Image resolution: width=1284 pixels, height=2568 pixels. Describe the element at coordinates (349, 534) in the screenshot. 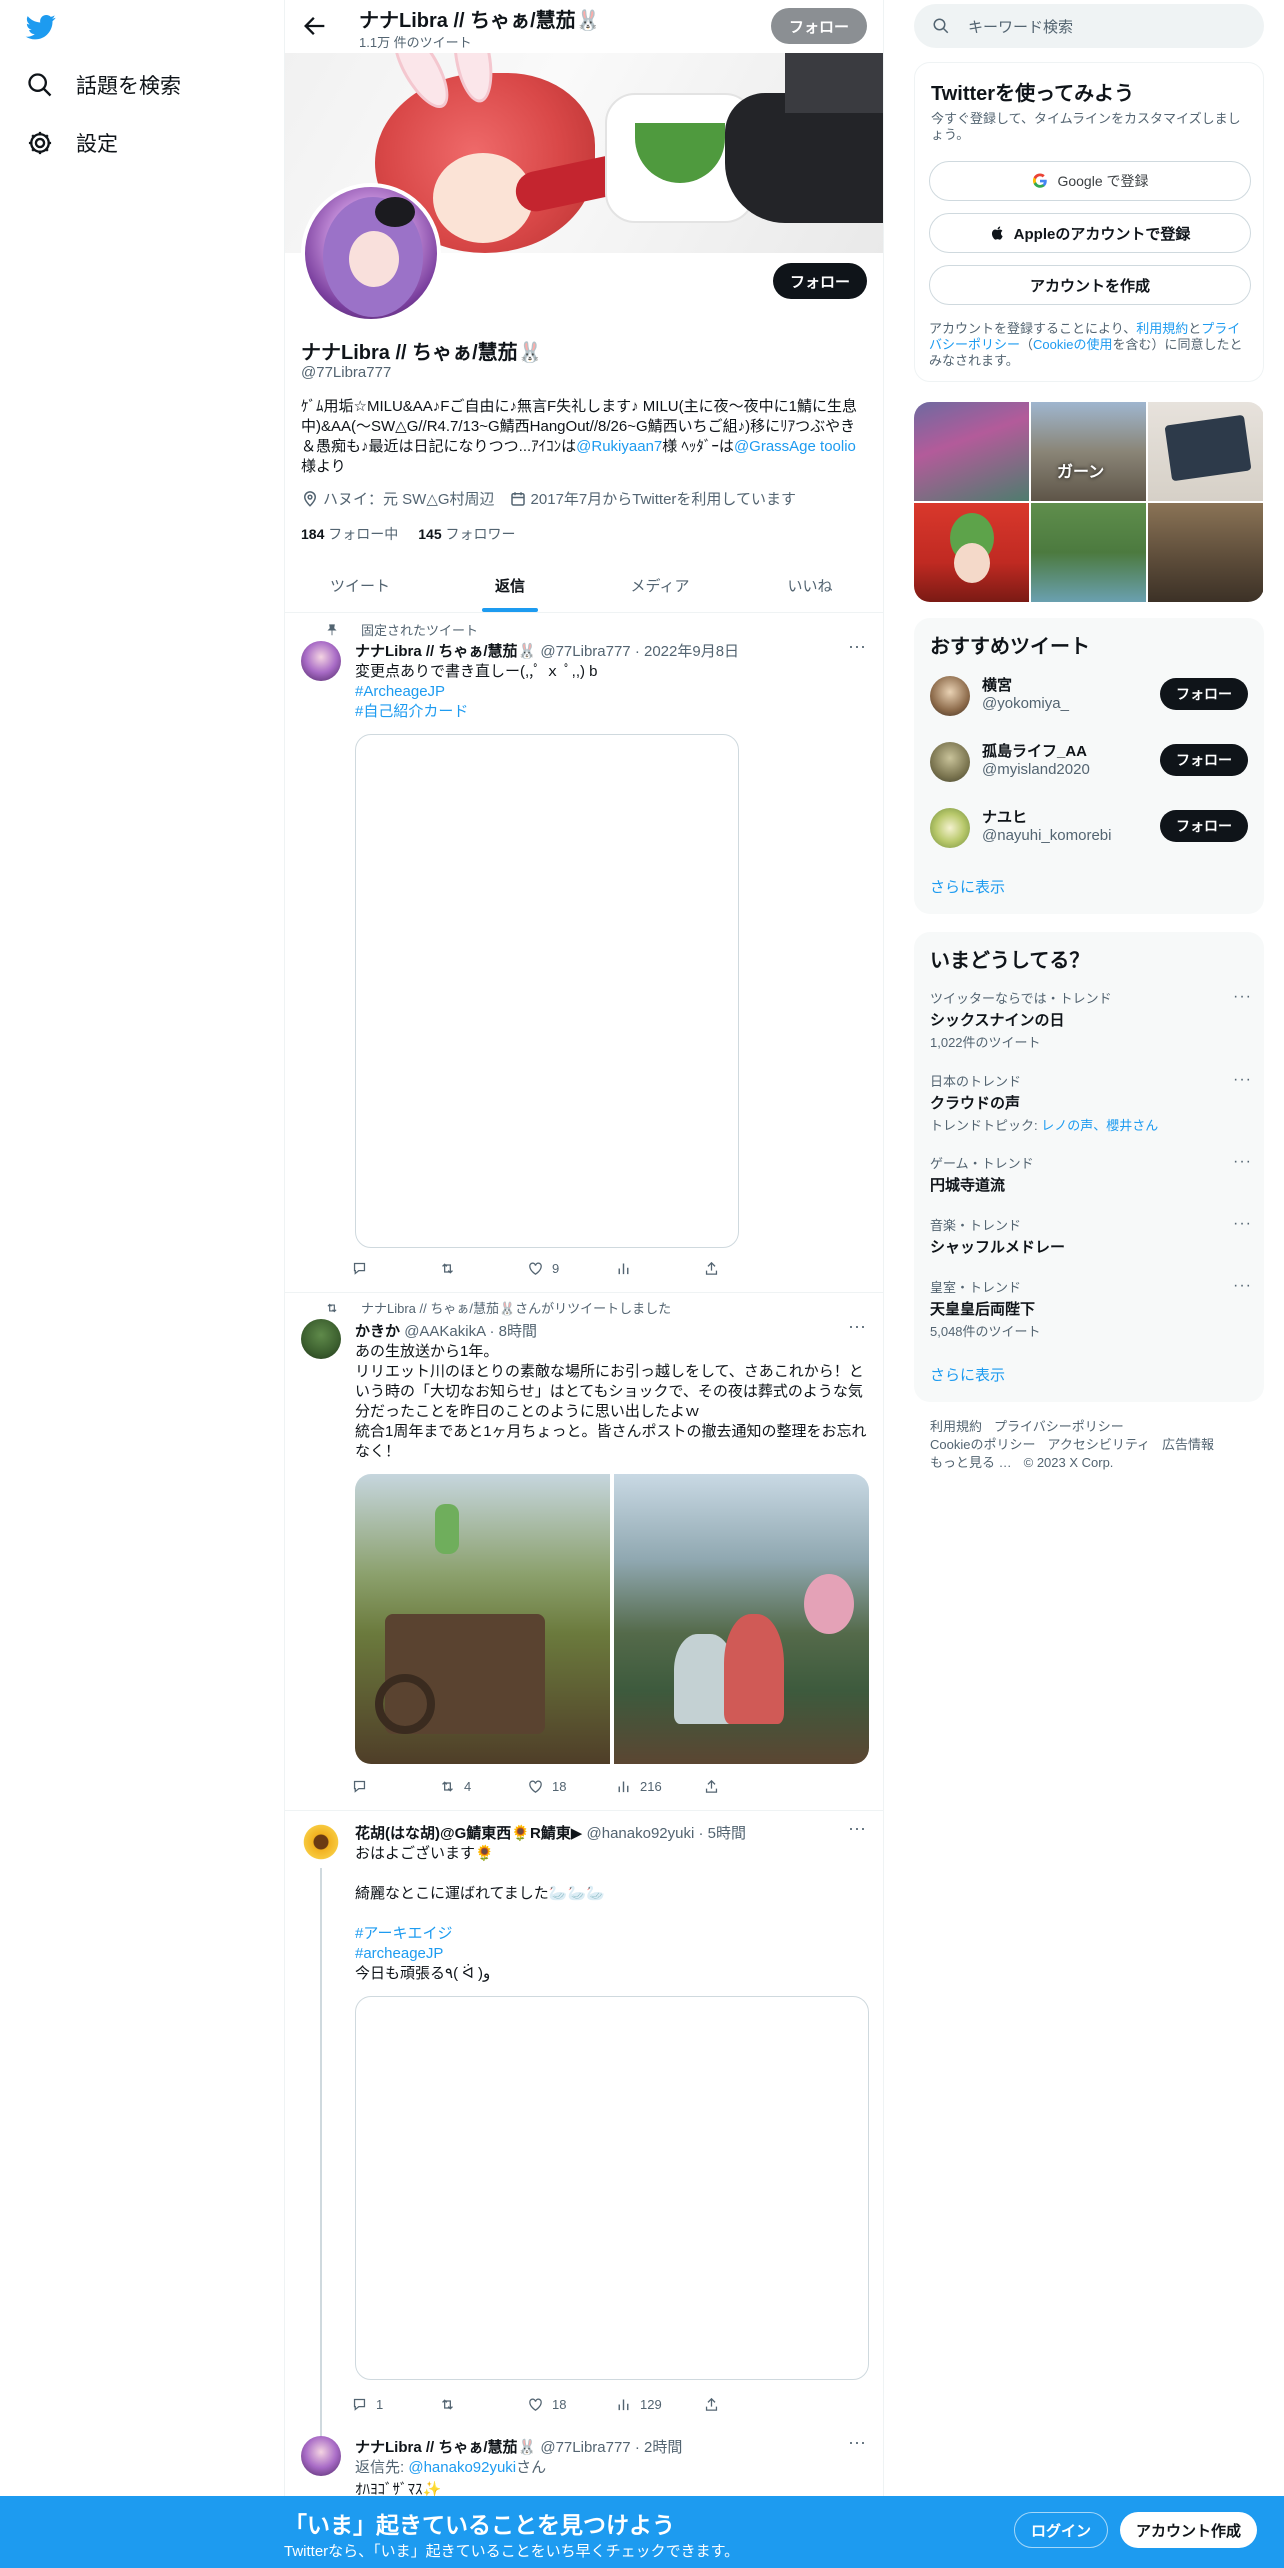

I see `following-link: 184 フォロー中` at that location.